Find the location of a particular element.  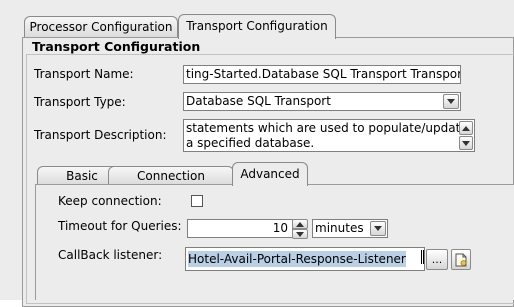

tab-processor-configuration-label: Processor Configuration is located at coordinates (101, 27).